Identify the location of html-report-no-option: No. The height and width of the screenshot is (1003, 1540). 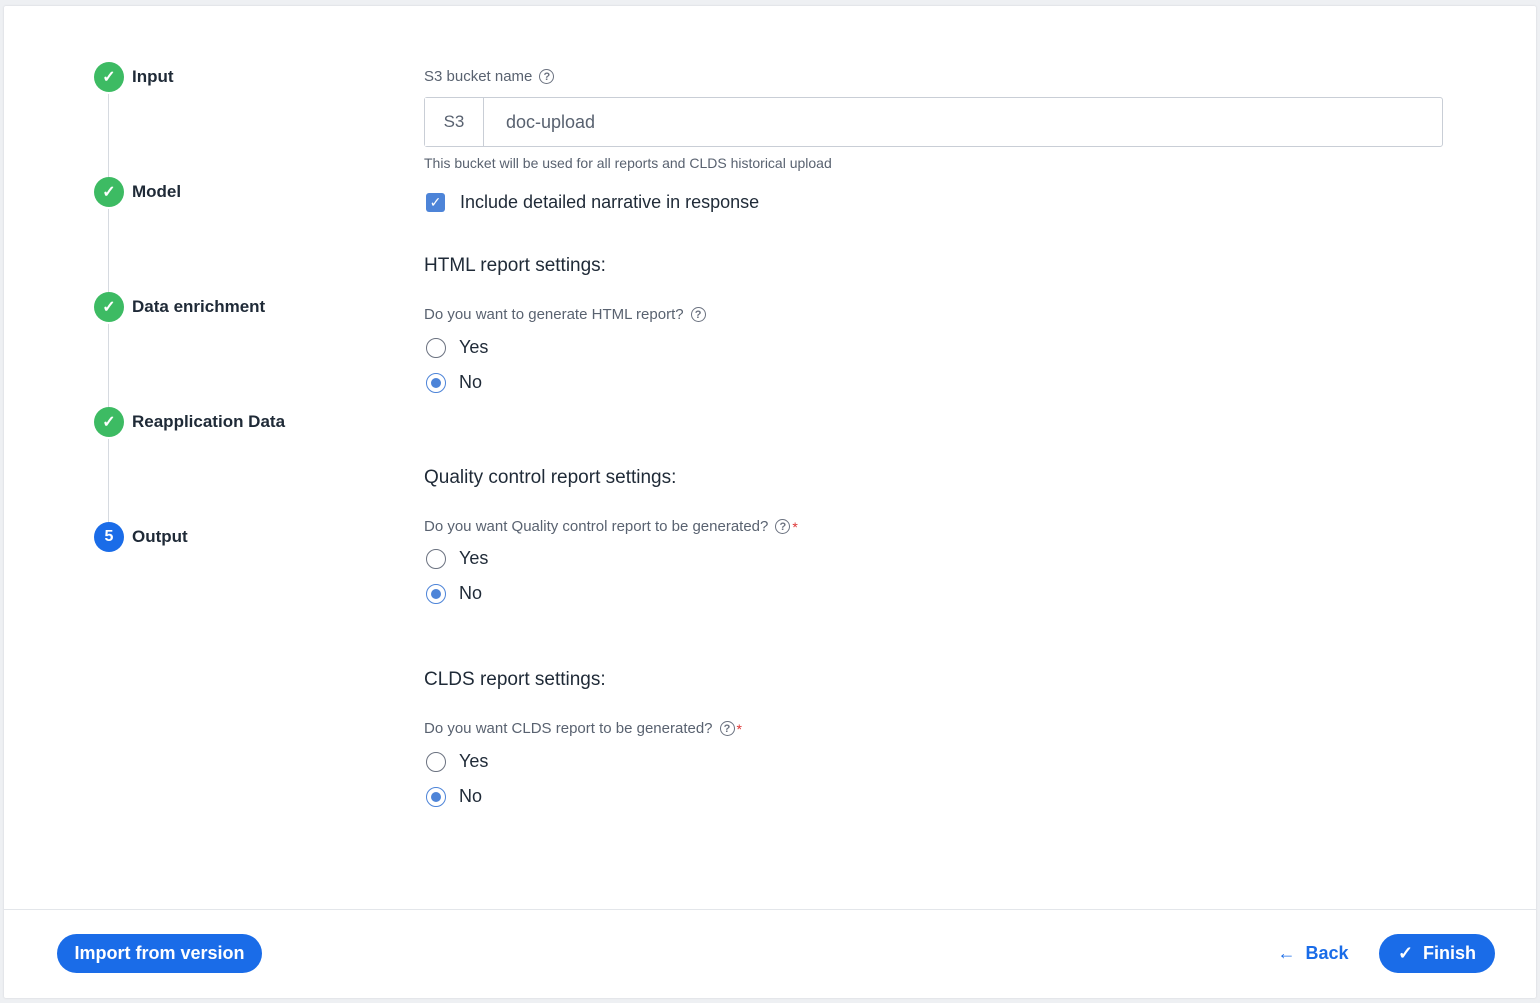
(454, 382).